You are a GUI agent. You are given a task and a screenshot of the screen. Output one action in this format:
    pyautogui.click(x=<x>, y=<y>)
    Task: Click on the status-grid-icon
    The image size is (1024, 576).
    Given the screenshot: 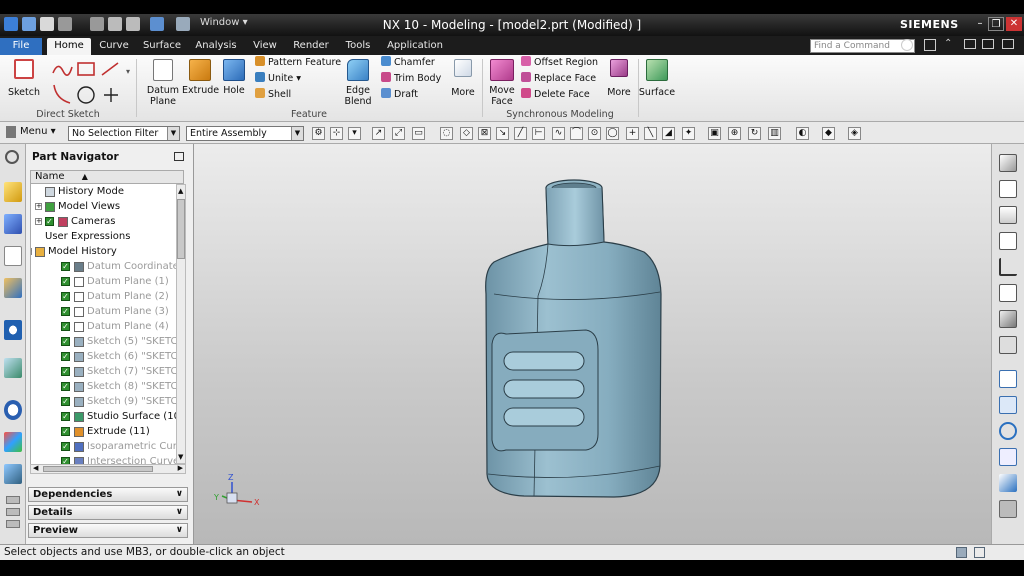 What is the action you would take?
    pyautogui.click(x=961, y=552)
    